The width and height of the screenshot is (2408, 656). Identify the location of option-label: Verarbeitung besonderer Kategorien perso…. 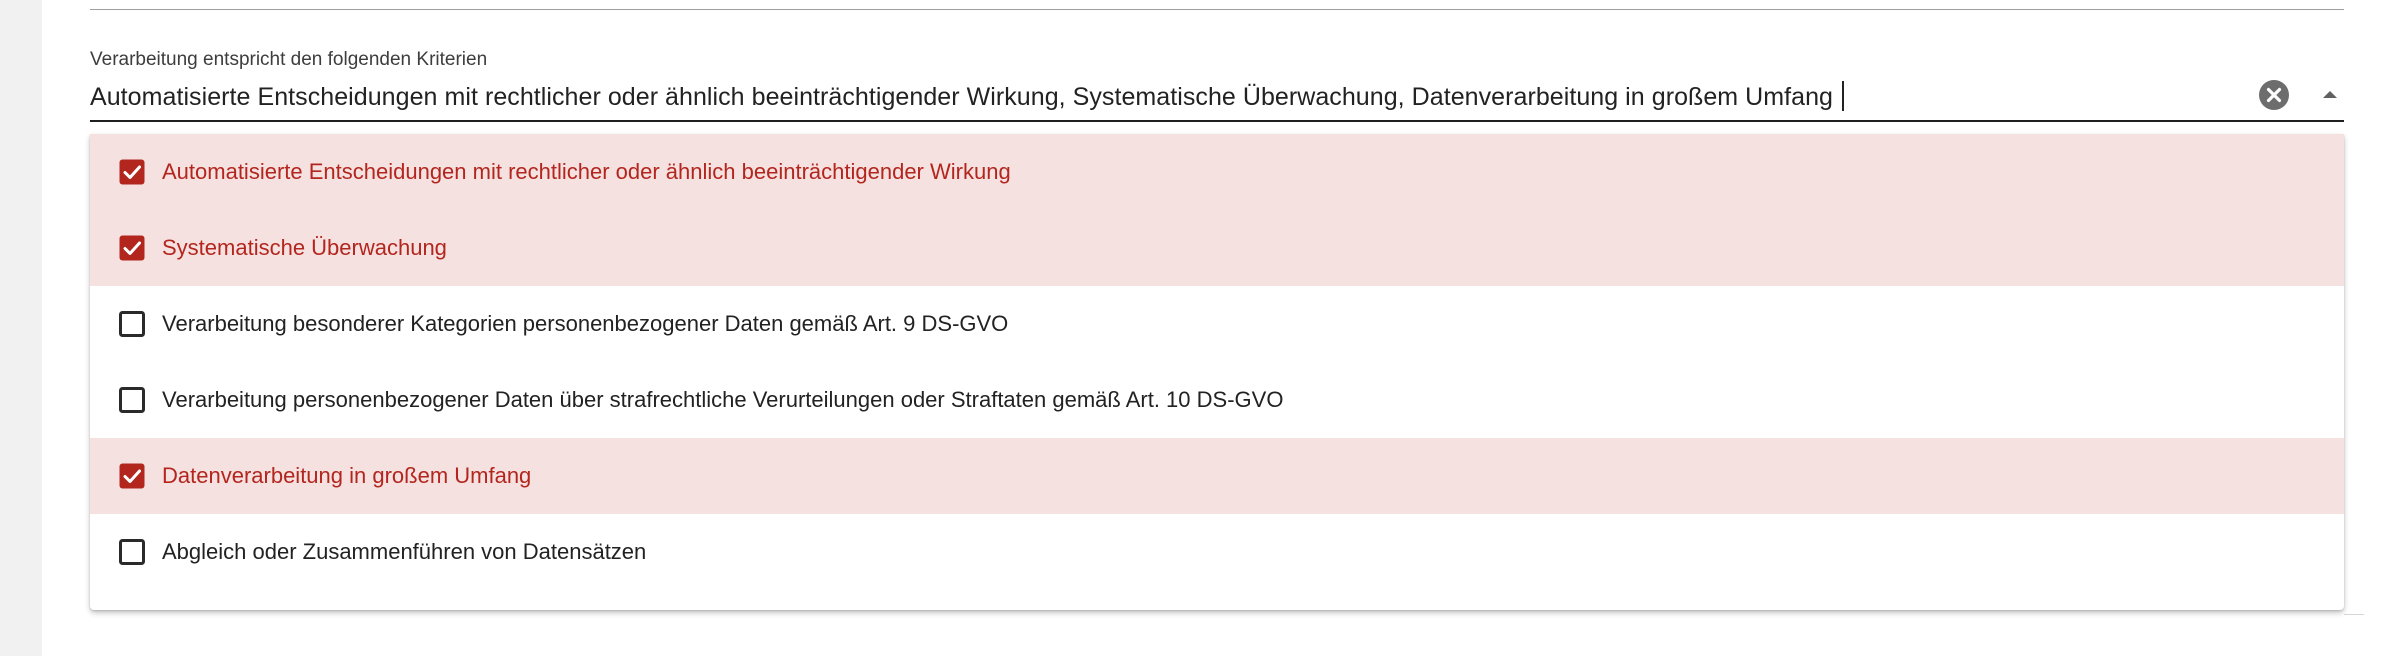
(585, 323).